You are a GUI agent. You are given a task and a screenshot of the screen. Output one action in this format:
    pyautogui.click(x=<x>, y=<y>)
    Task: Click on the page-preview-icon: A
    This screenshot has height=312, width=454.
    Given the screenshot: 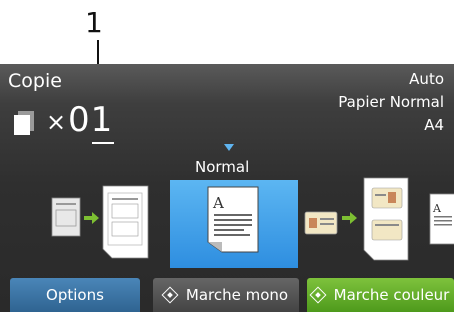 What is the action you would take?
    pyautogui.click(x=441, y=219)
    